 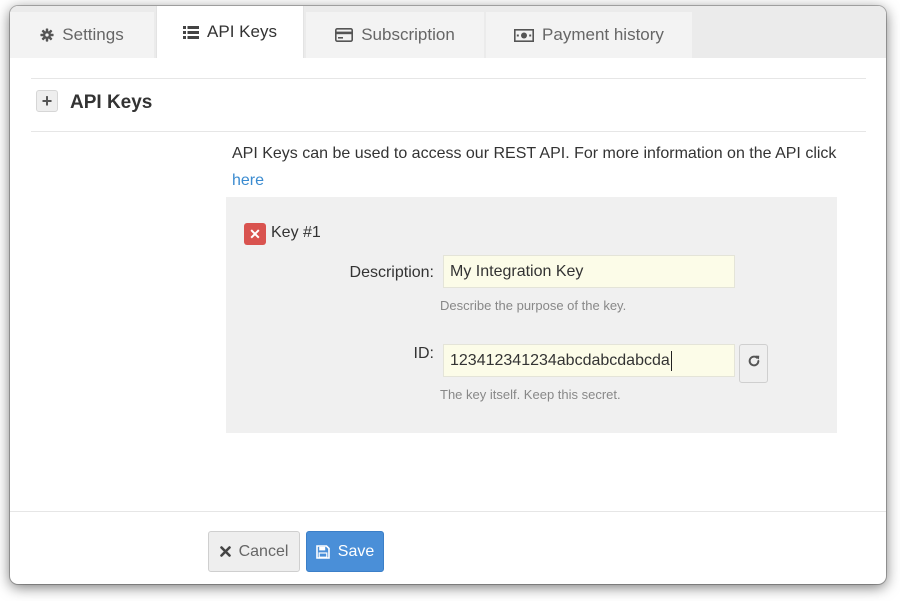 I want to click on description-label: Description:, so click(x=391, y=272).